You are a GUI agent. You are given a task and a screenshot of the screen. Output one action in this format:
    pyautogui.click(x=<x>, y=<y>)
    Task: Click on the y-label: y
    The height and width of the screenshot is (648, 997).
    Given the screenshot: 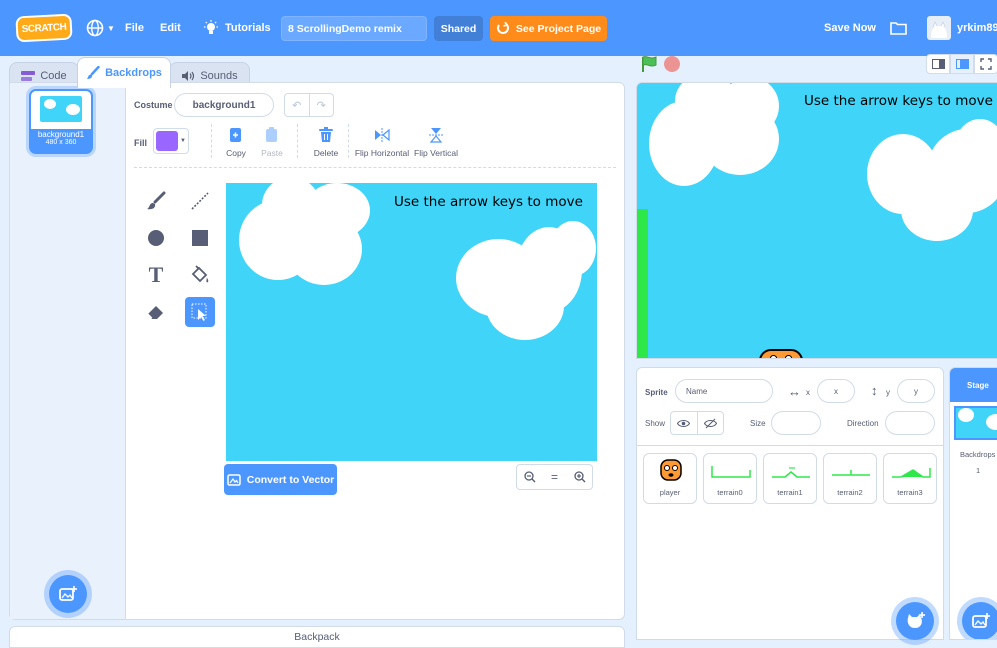 What is the action you would take?
    pyautogui.click(x=888, y=392)
    